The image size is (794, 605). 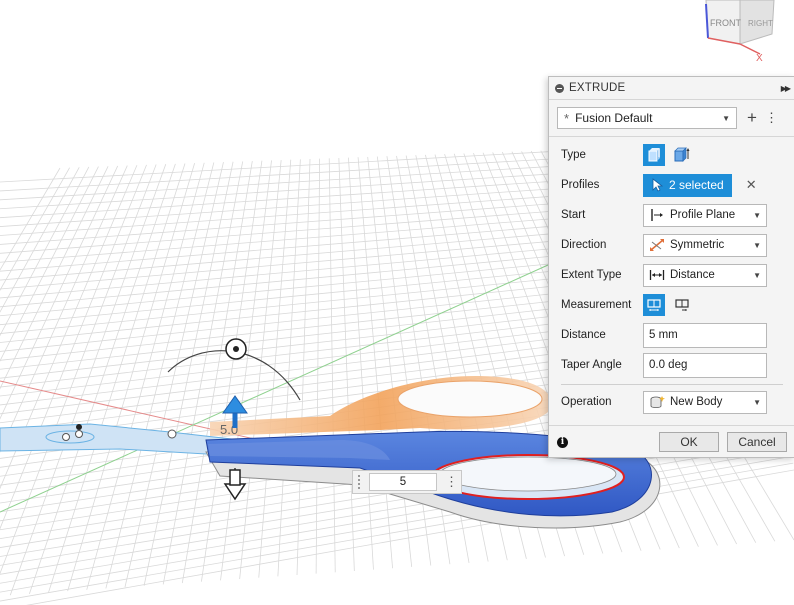 I want to click on cursor-arrow-icon, so click(x=657, y=185).